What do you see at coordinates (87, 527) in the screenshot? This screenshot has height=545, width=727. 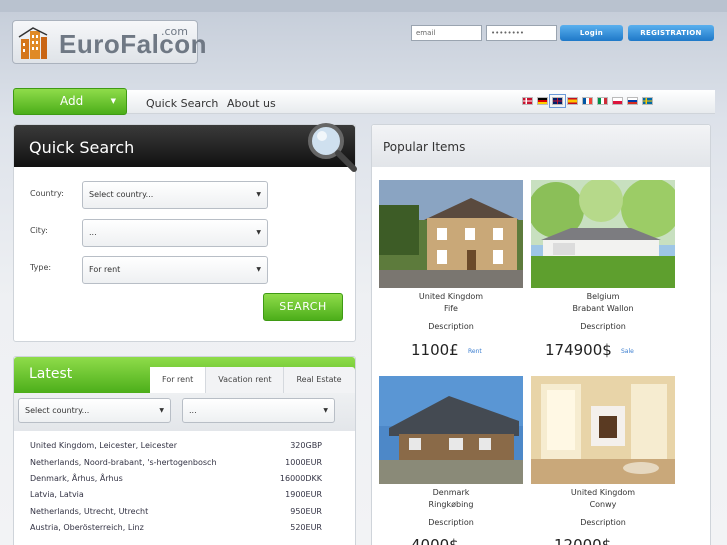 I see `latest-place: Austria, Oberösterreich, Linz` at bounding box center [87, 527].